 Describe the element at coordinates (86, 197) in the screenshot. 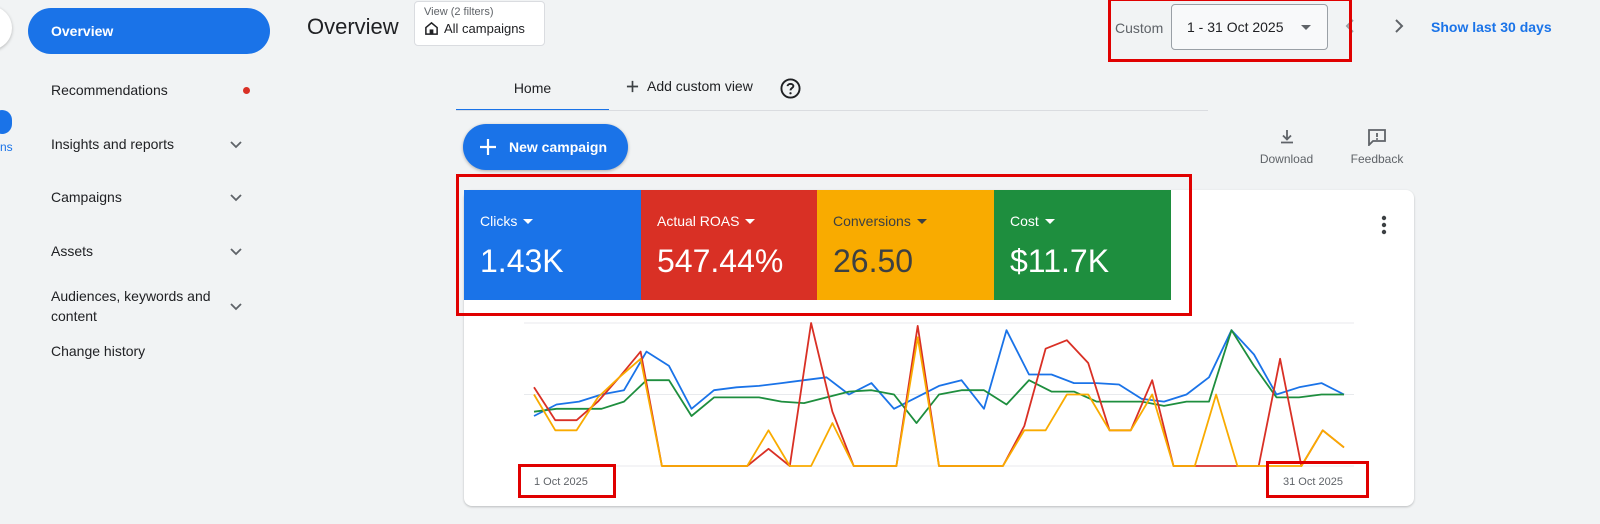

I see `sidebar-item-label: Campaigns` at that location.